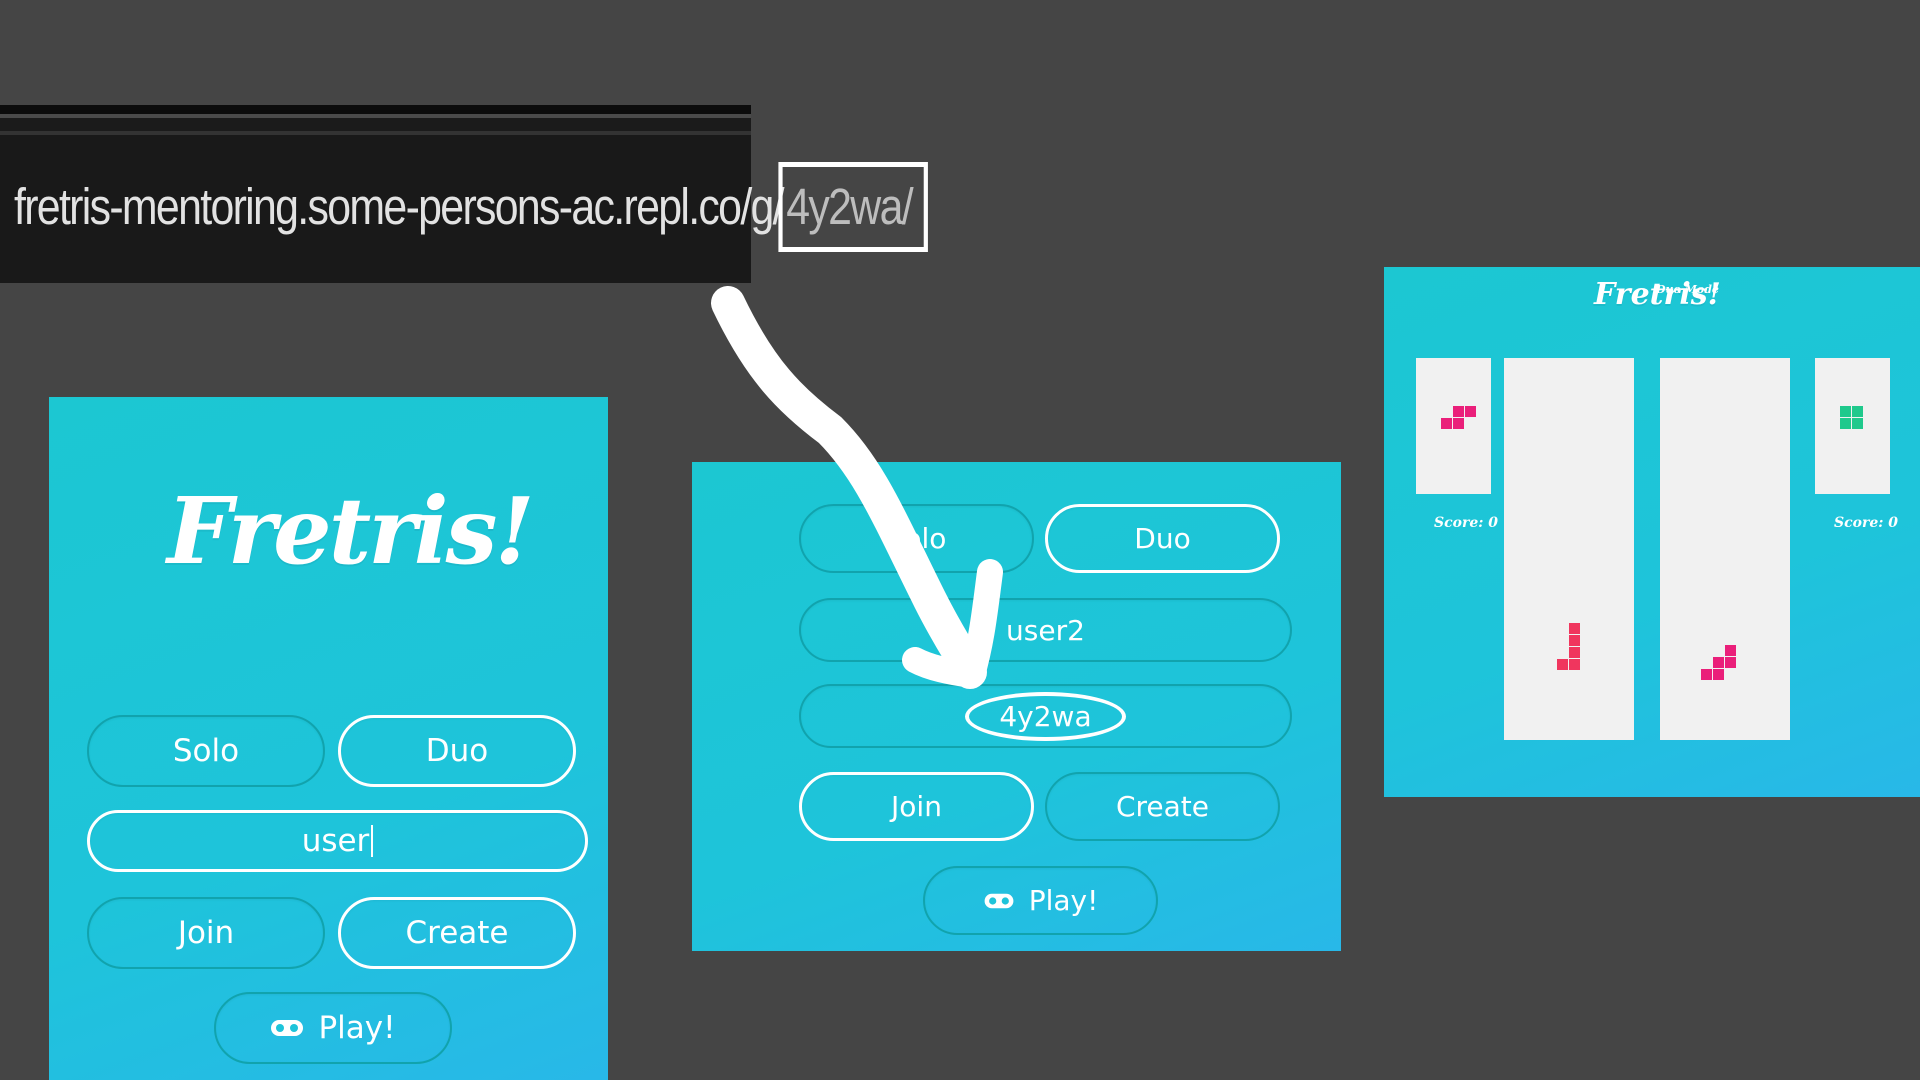 This screenshot has width=1920, height=1080. I want to click on right-next-piece-box, so click(1852, 426).